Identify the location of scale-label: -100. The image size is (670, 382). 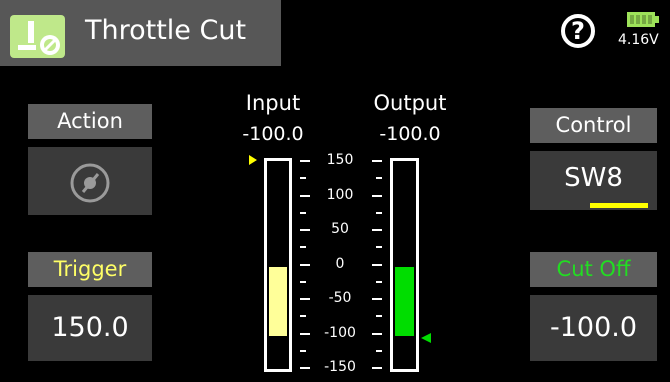
(340, 332).